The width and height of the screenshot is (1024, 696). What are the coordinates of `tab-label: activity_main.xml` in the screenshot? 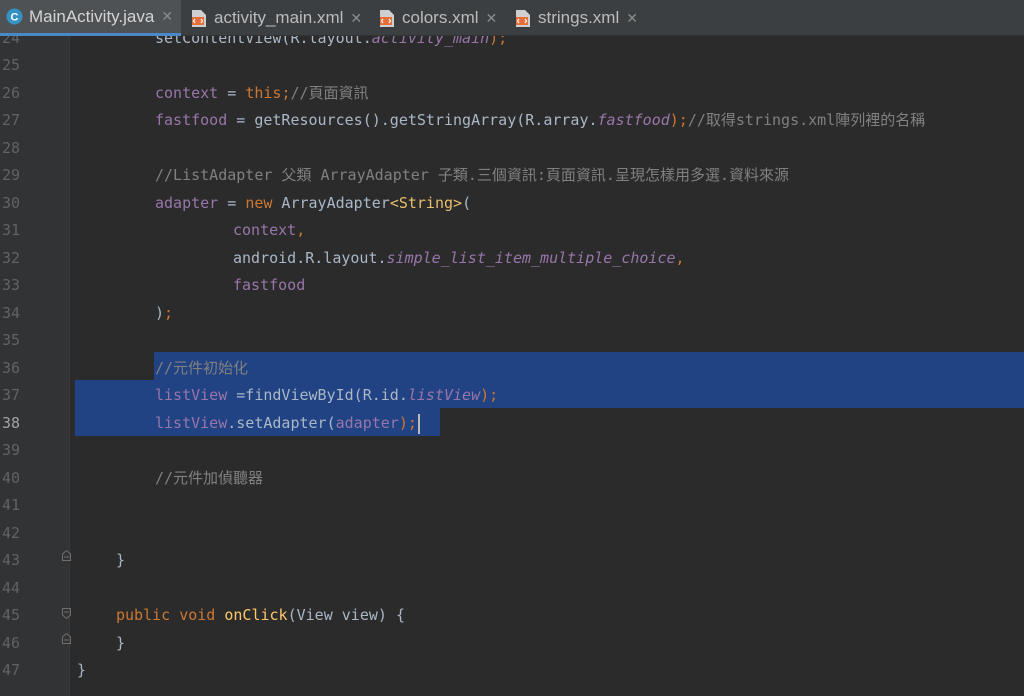 It's located at (279, 17).